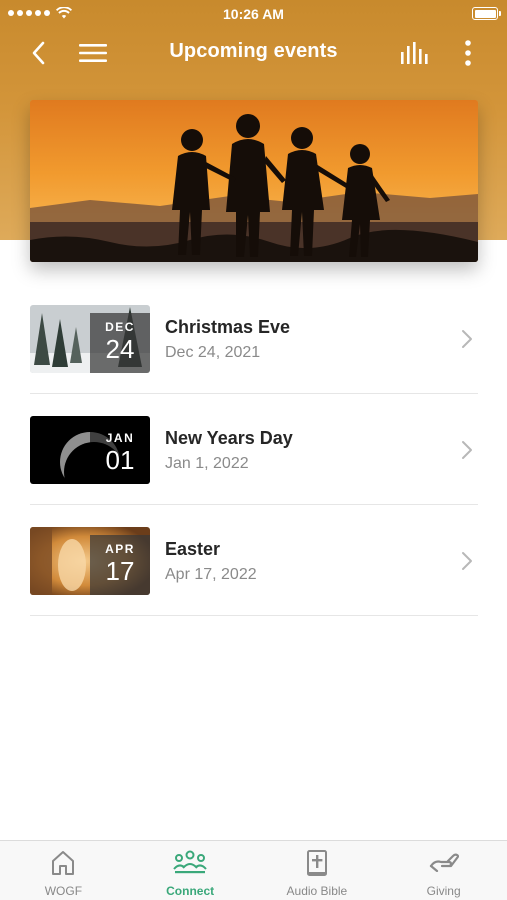  What do you see at coordinates (190, 862) in the screenshot?
I see `people-icon` at bounding box center [190, 862].